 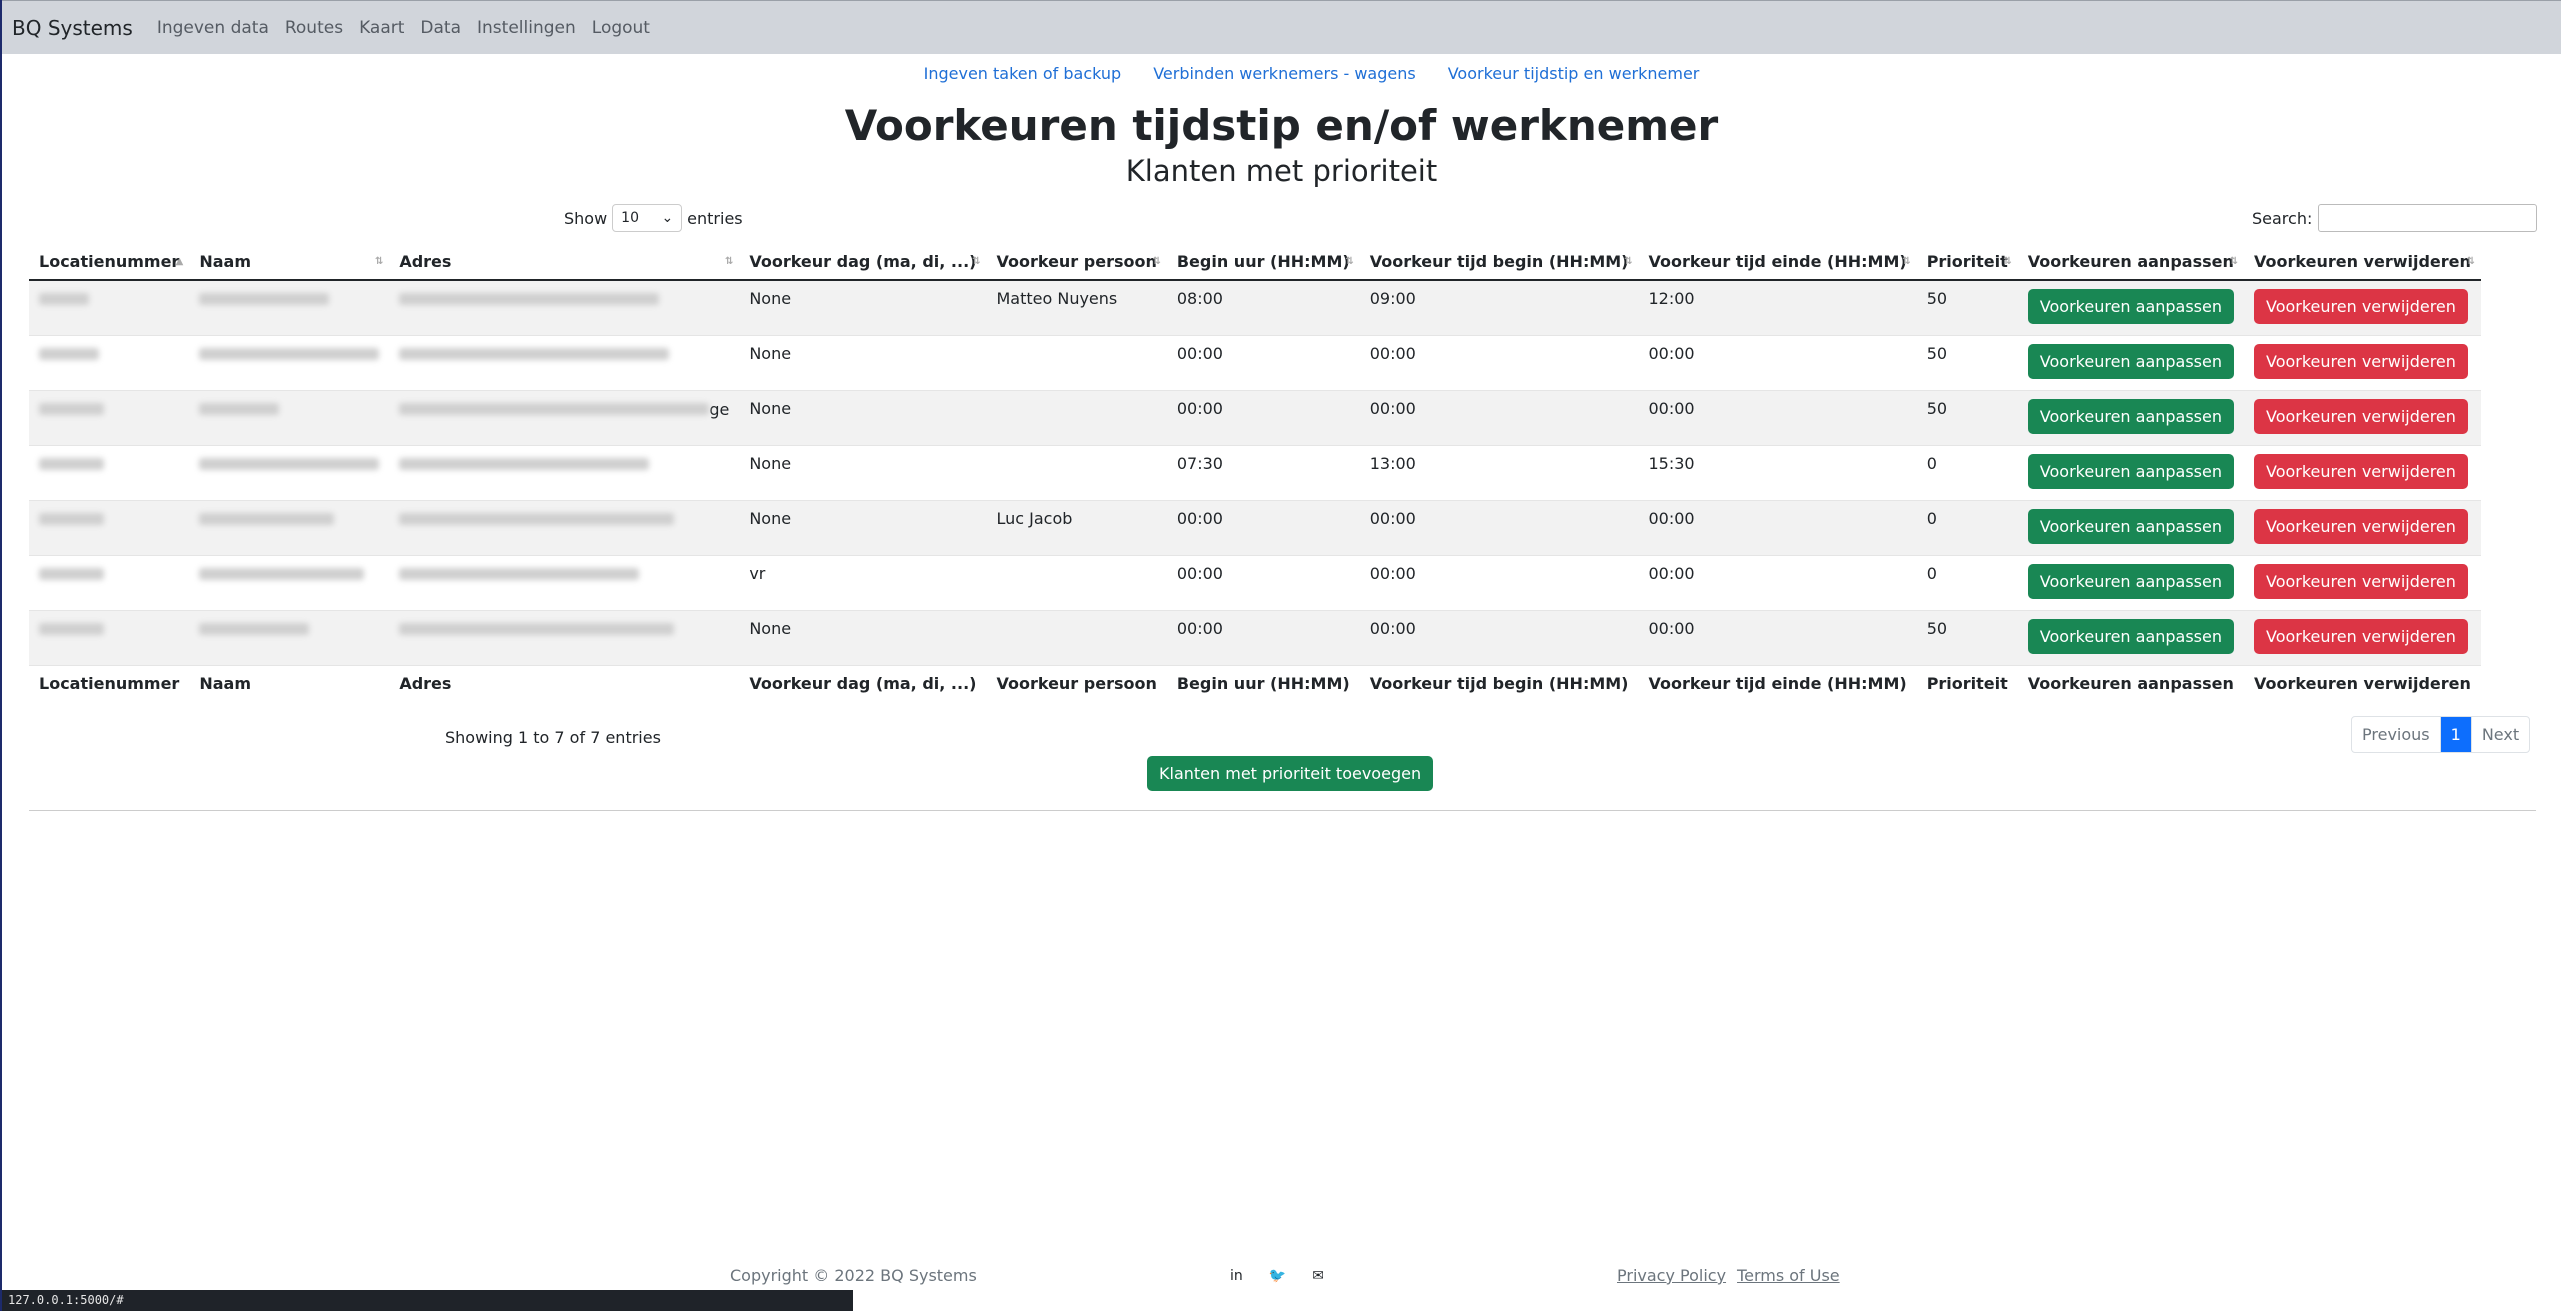 What do you see at coordinates (1199, 463) in the screenshot?
I see `cell-begin-uur: 07:30` at bounding box center [1199, 463].